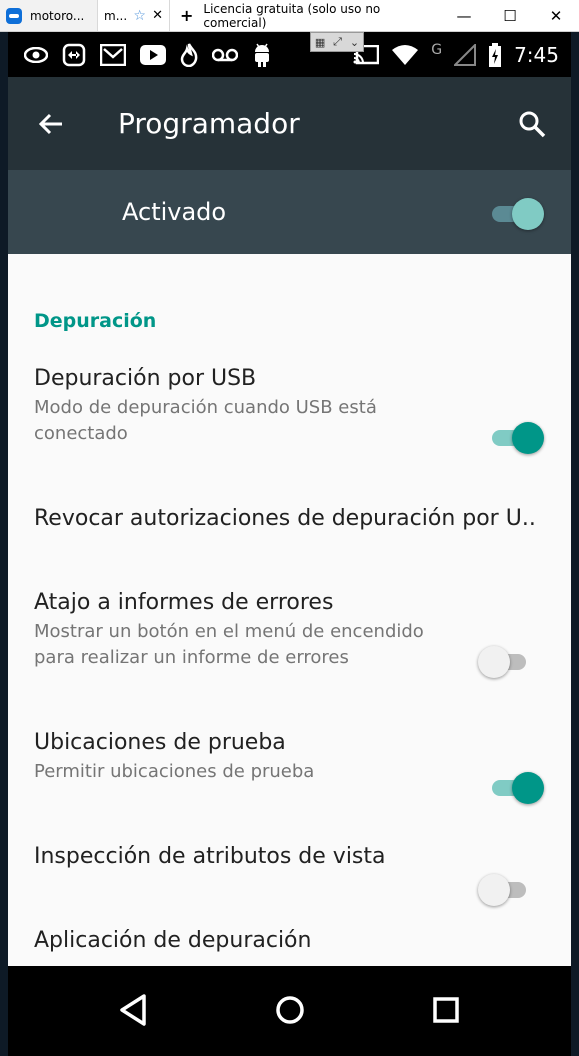  What do you see at coordinates (134, 1010) in the screenshot?
I see `back-triangle-icon` at bounding box center [134, 1010].